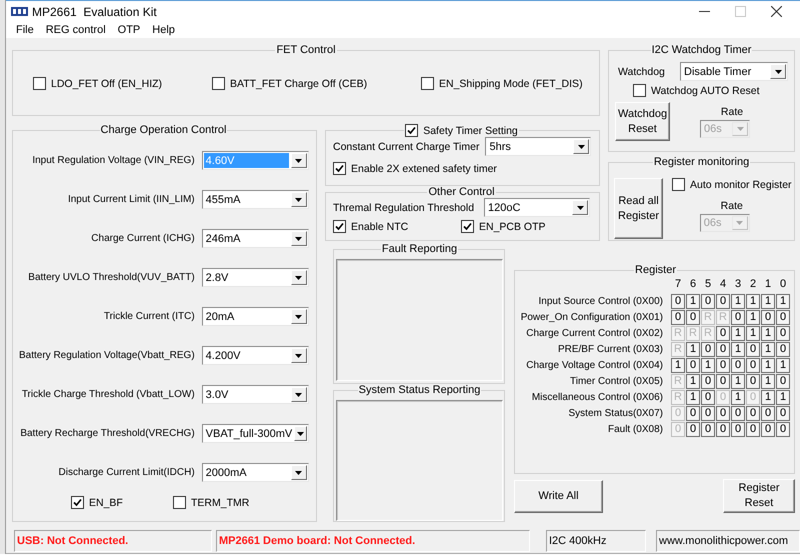 The image size is (800, 558). I want to click on minimize-icon, so click(704, 11).